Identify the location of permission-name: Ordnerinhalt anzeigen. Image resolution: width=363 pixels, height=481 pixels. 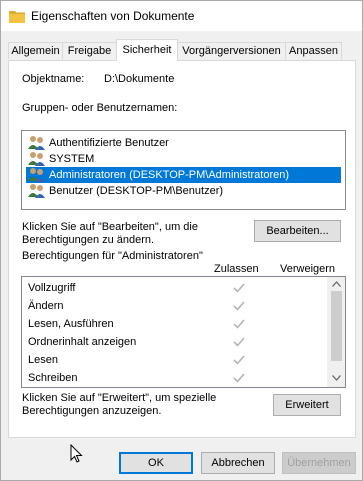
(82, 342).